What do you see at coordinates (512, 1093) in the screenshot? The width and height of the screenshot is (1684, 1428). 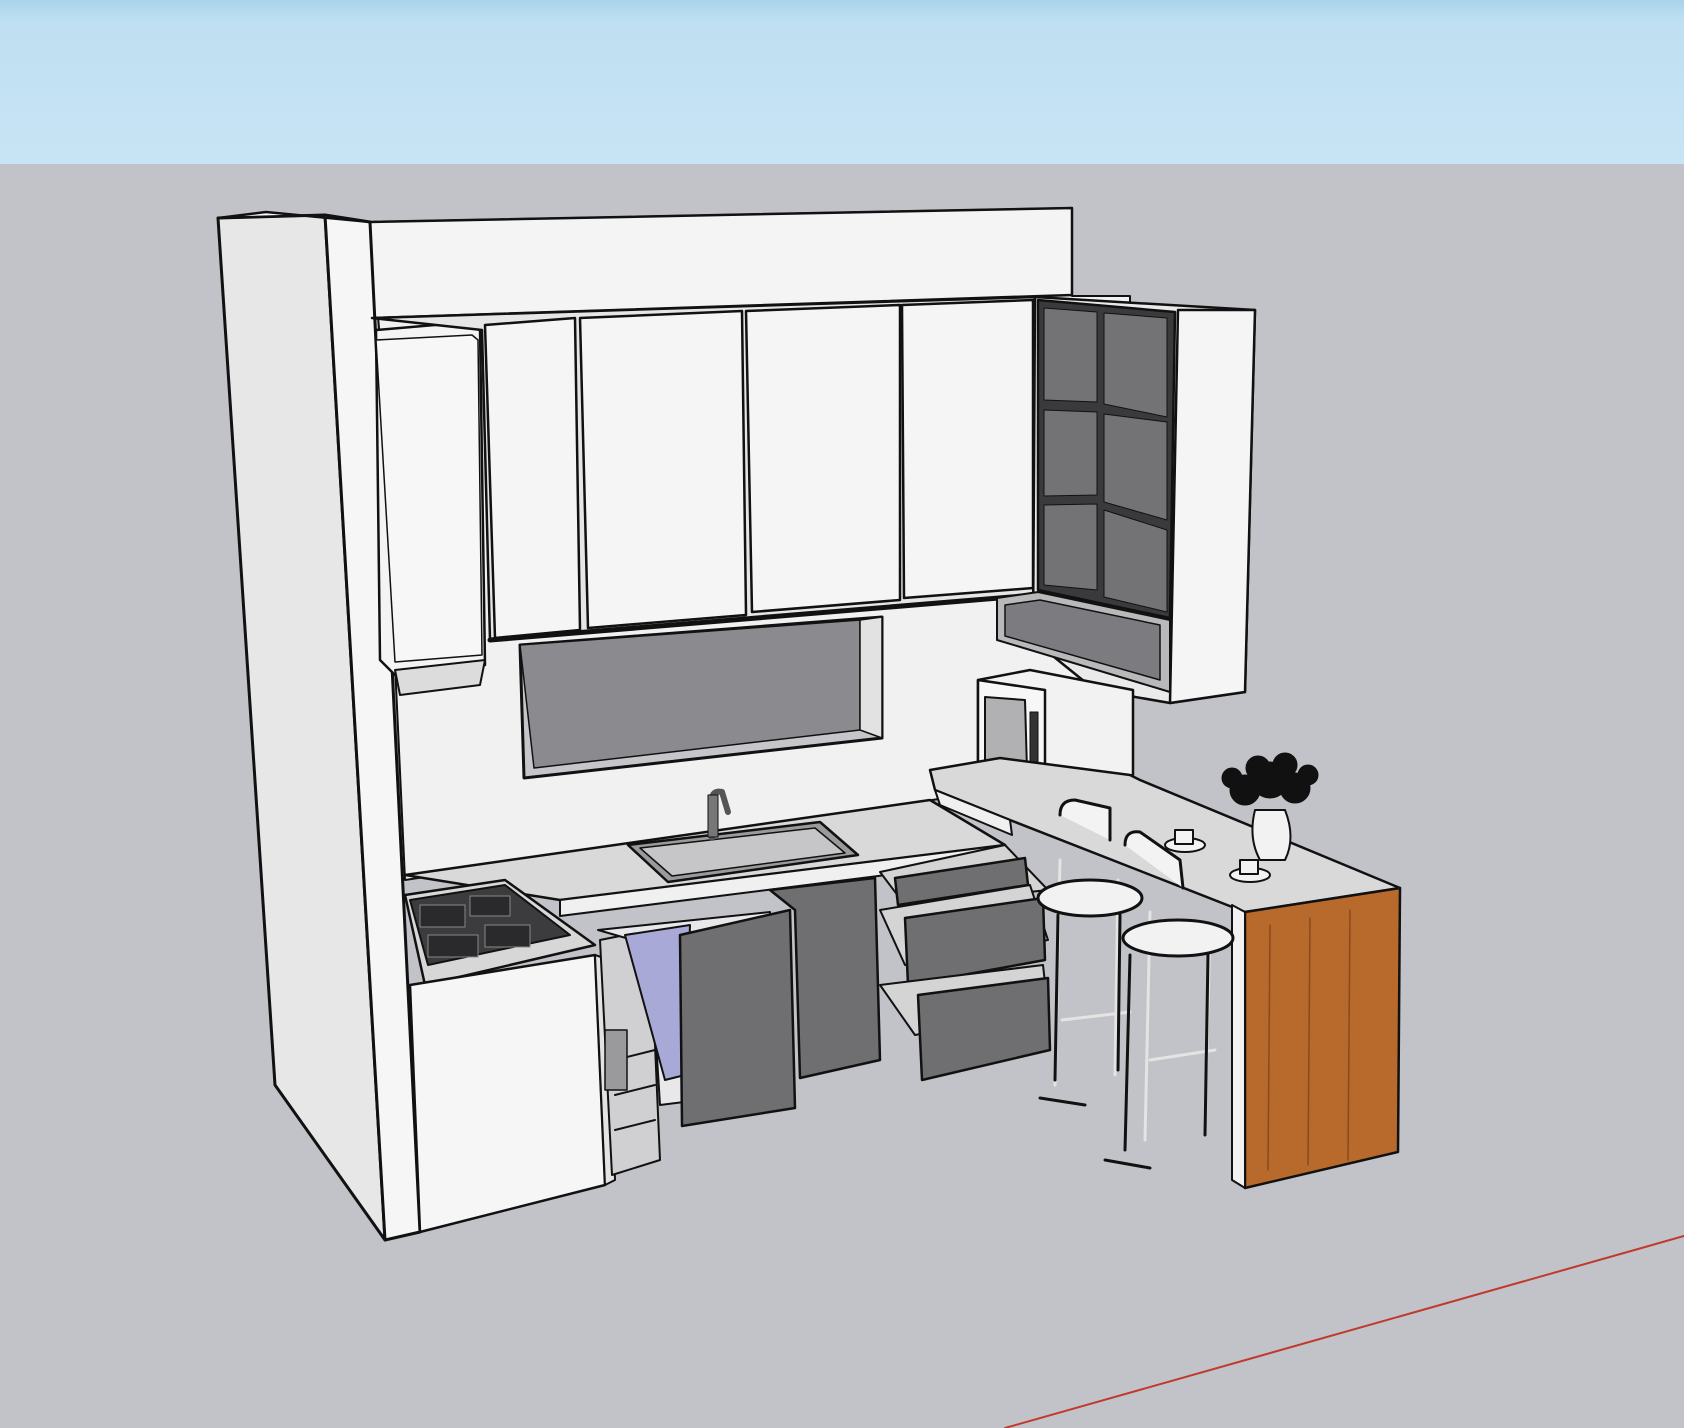 I see `hob-base-cabinet` at bounding box center [512, 1093].